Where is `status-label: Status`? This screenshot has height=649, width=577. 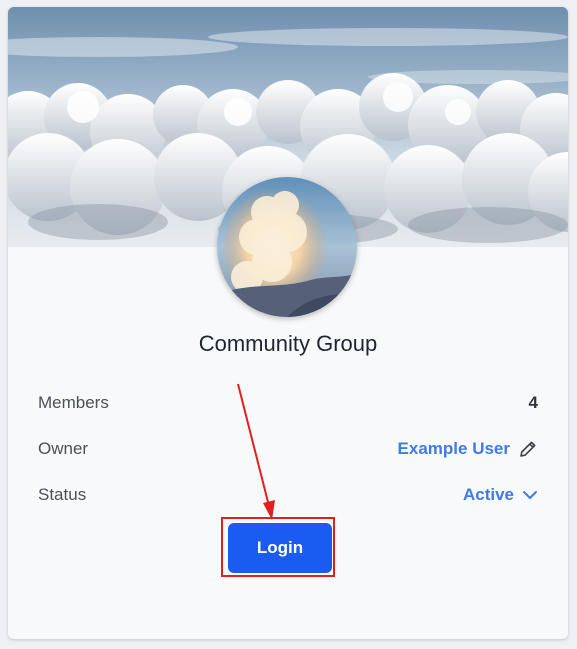 status-label: Status is located at coordinates (62, 494).